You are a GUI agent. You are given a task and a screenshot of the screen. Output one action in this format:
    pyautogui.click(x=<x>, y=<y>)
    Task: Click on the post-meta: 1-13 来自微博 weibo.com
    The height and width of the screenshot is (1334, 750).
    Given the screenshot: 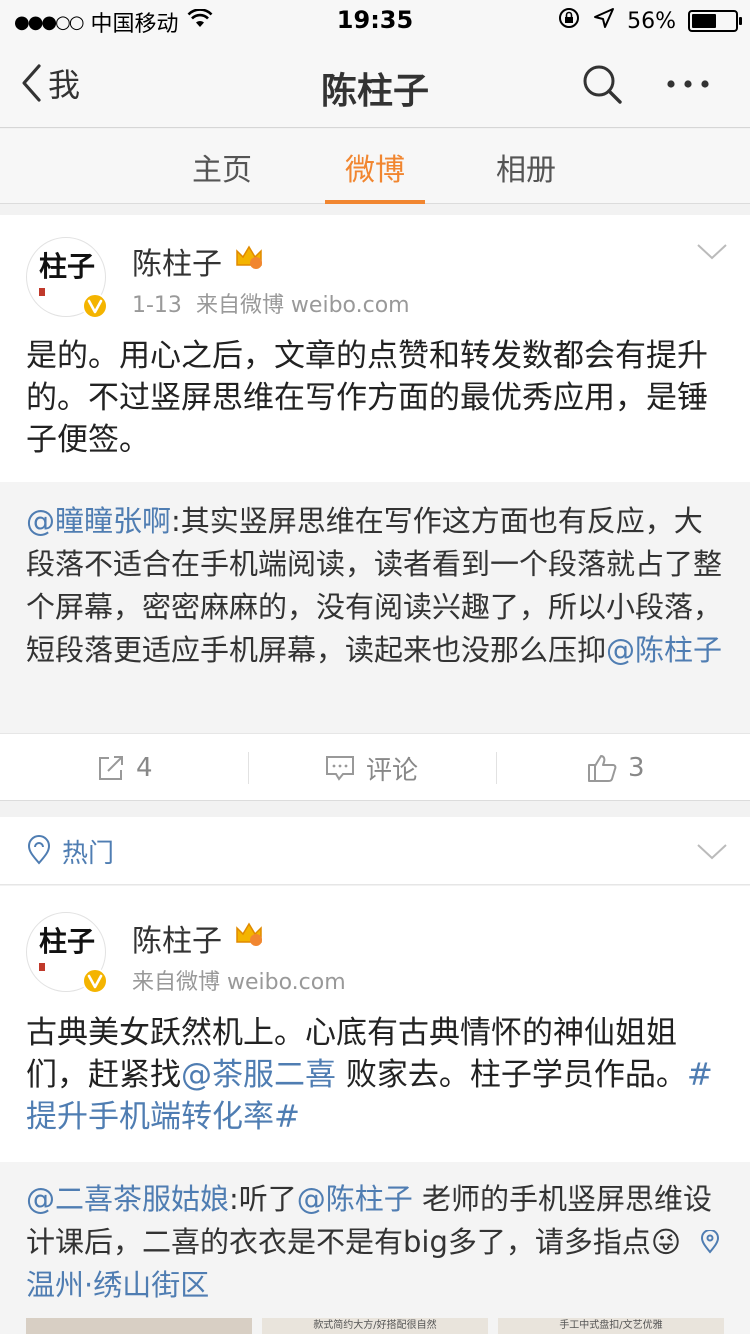 What is the action you would take?
    pyautogui.click(x=271, y=303)
    